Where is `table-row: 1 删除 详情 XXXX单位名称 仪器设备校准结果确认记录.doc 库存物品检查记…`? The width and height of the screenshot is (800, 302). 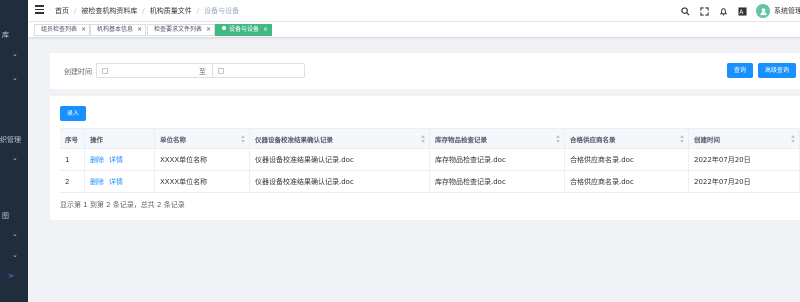 table-row: 1 删除 详情 XXXX单位名称 仪器设备校准结果确认记录.doc 库存物品检查记… is located at coordinates (430, 160).